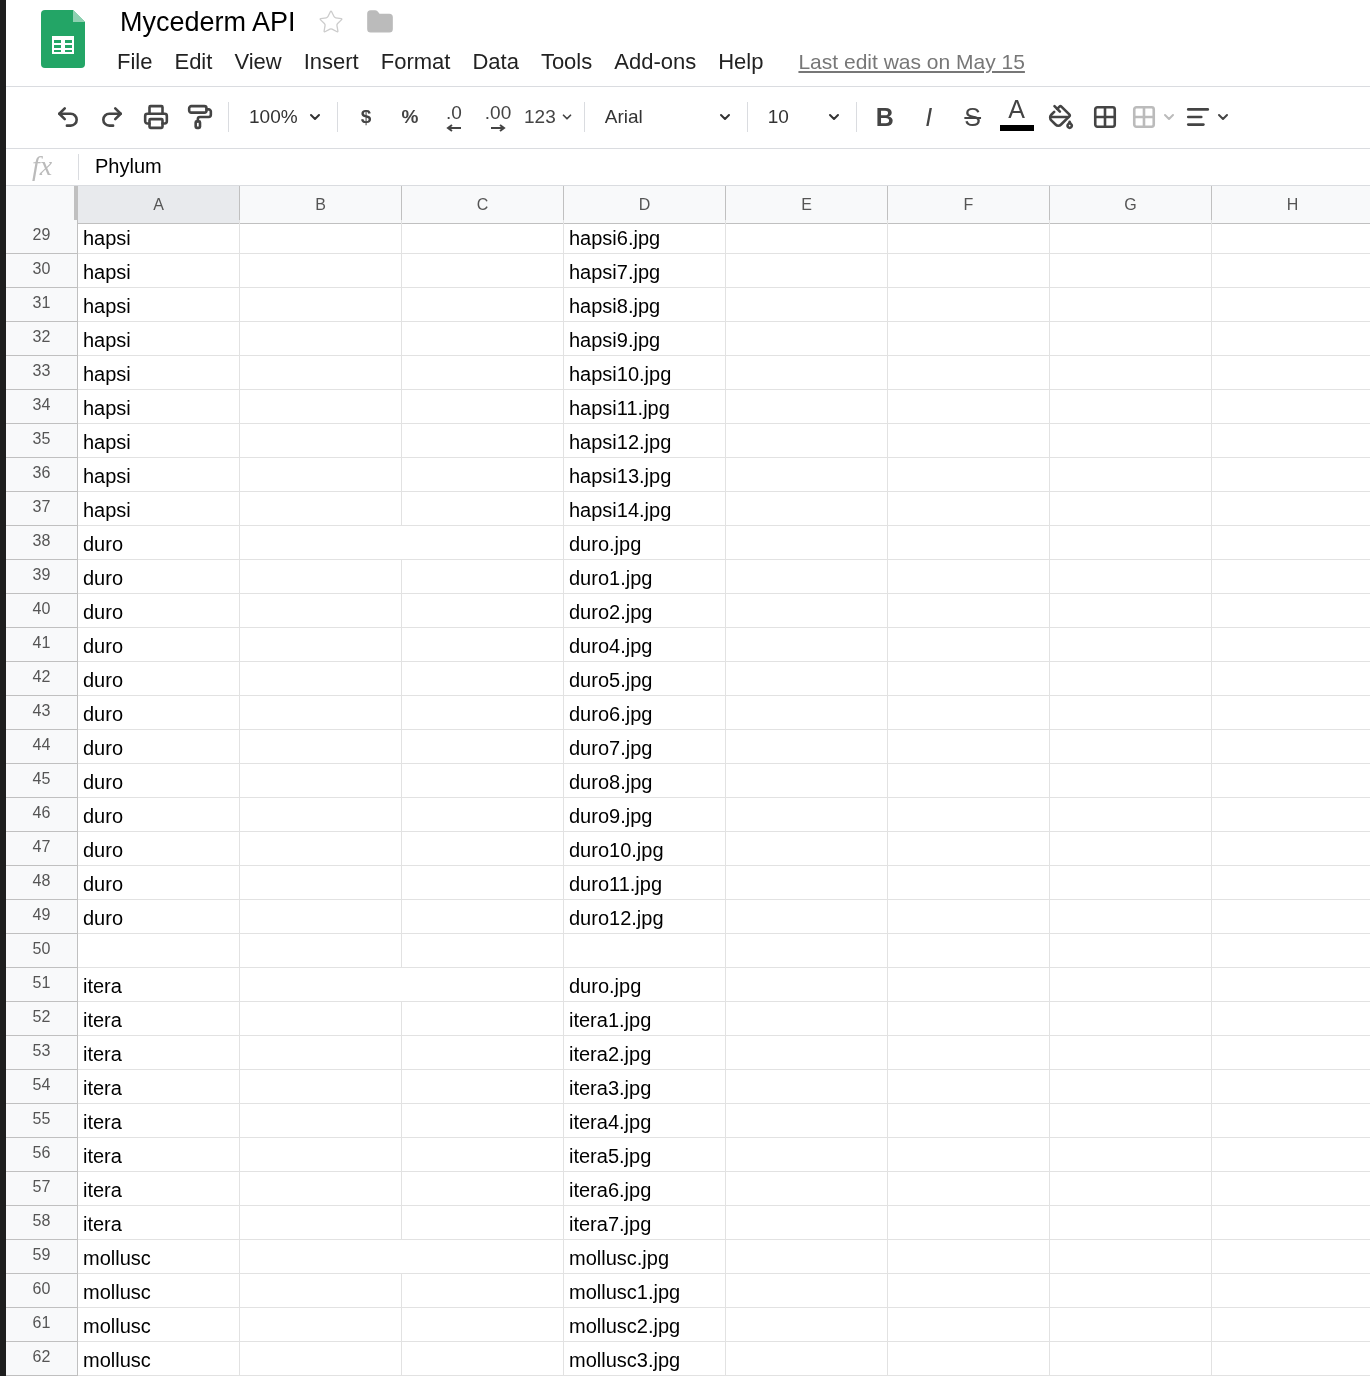  What do you see at coordinates (42, 747) in the screenshot?
I see `row-header: 44` at bounding box center [42, 747].